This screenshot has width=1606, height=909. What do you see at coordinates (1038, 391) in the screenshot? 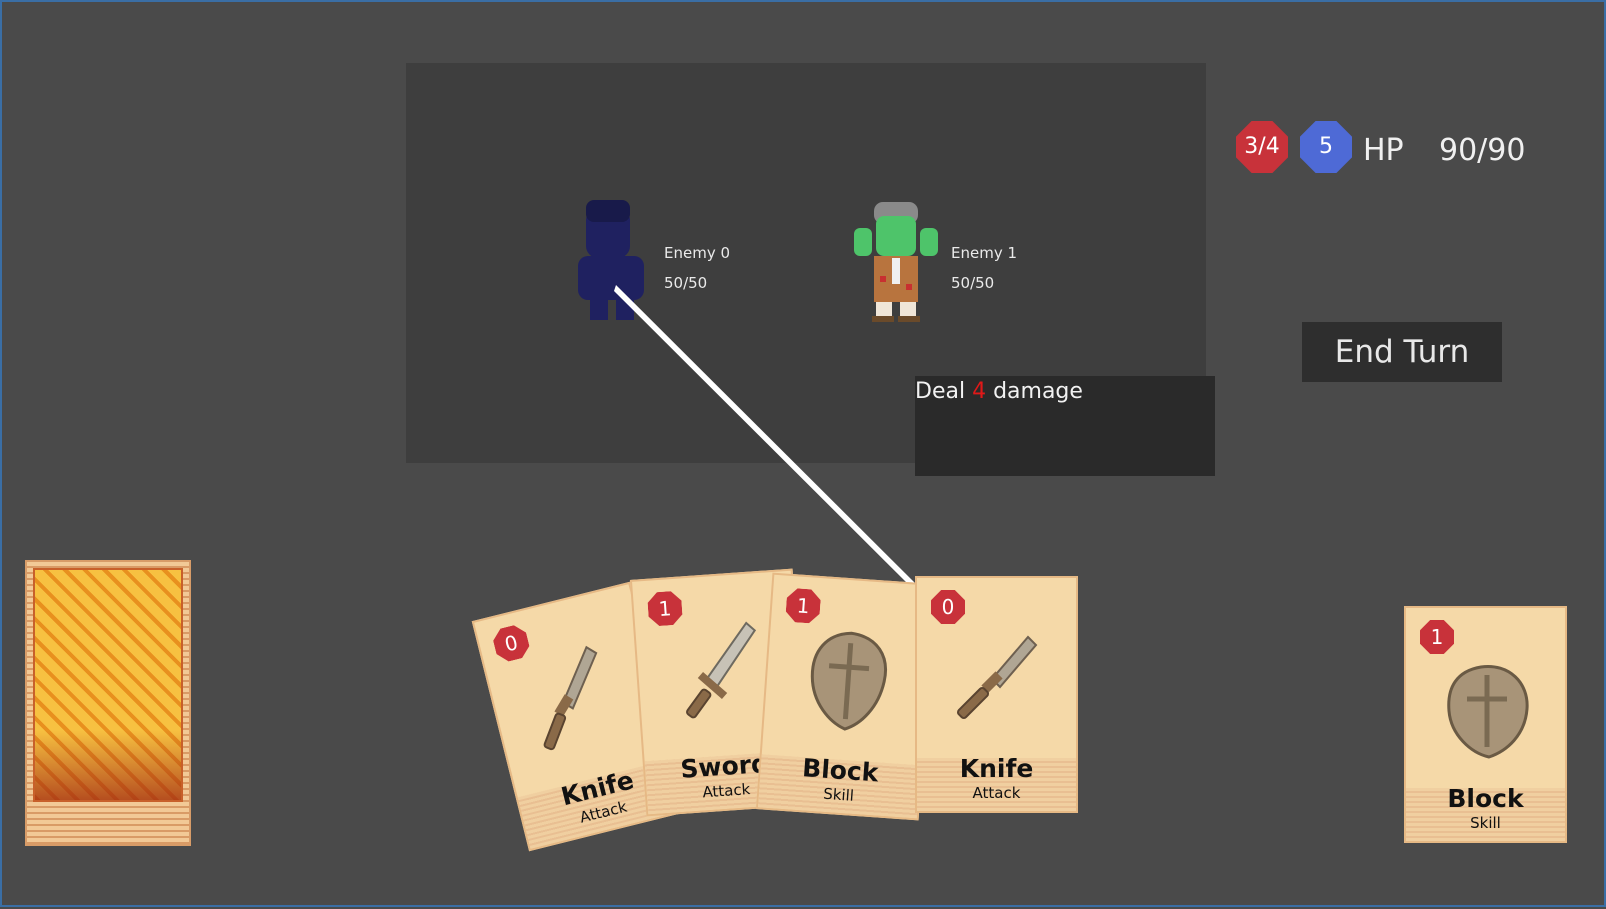
I see `tooltip-suffix: damage` at bounding box center [1038, 391].